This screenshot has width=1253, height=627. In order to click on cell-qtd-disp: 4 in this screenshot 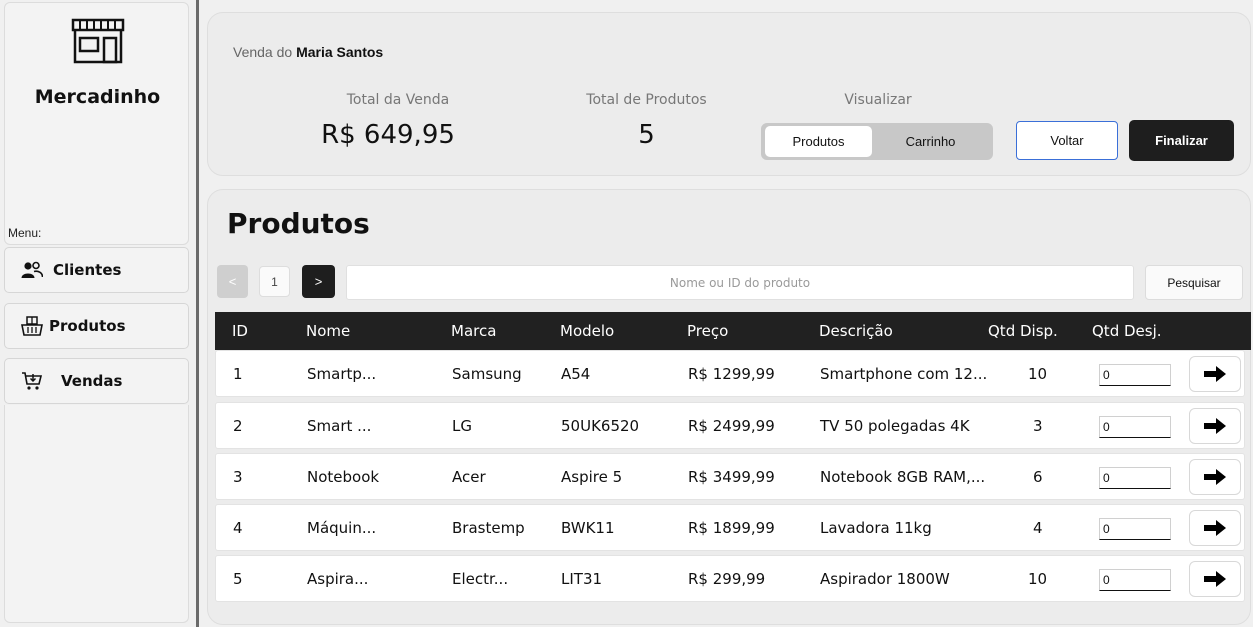, I will do `click(1038, 528)`.